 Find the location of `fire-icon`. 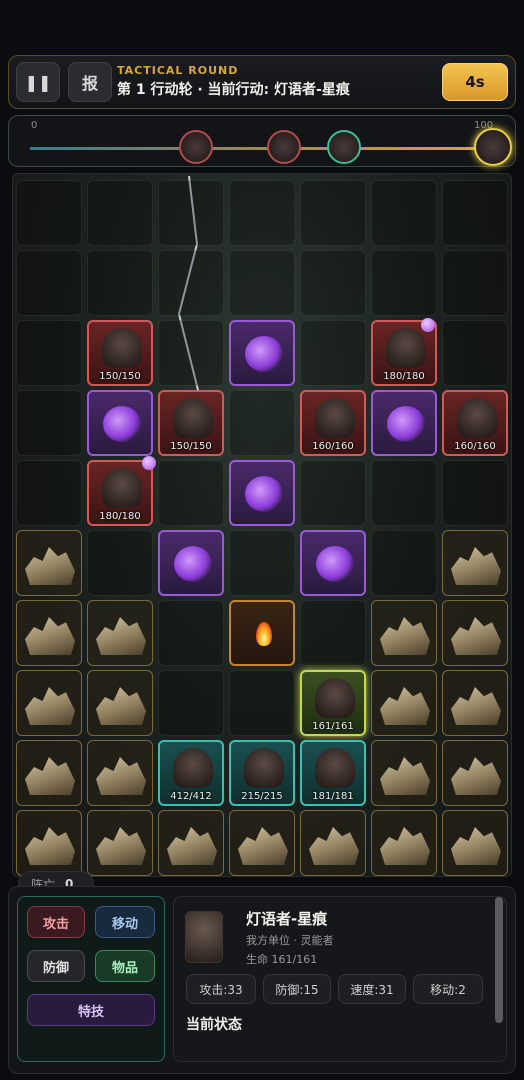

fire-icon is located at coordinates (264, 634).